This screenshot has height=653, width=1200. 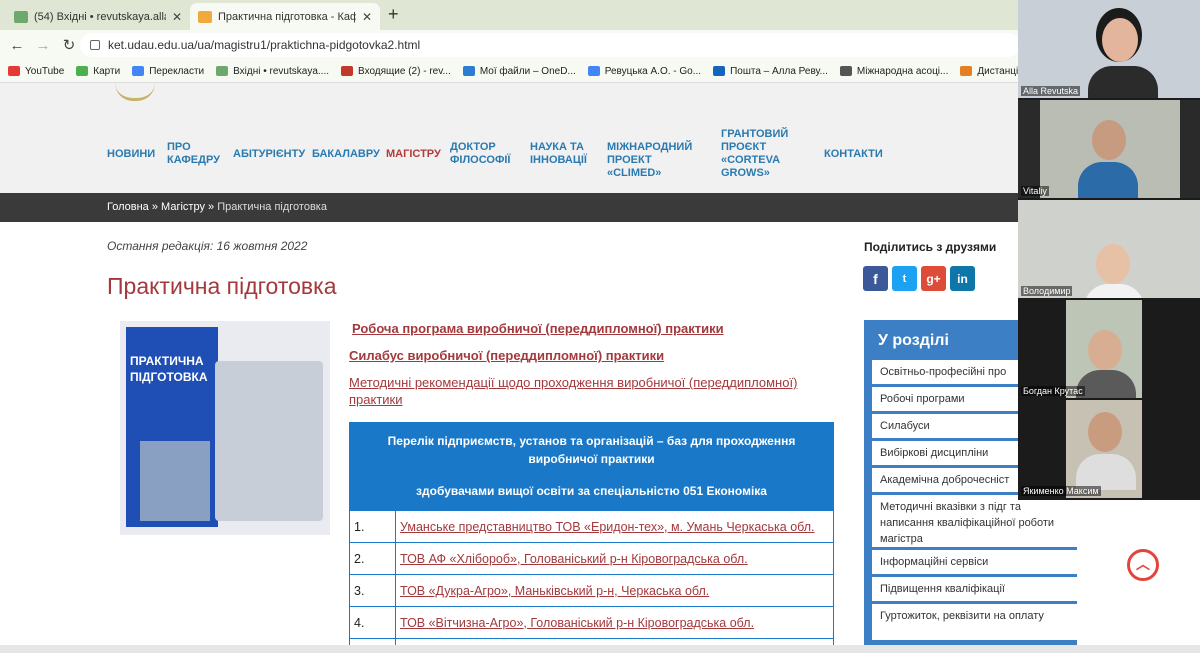 What do you see at coordinates (657, 160) in the screenshot?
I see `menu-item-climed: МІЖНАРОДНИЙ ПРОЕКТ «CLIMED»` at bounding box center [657, 160].